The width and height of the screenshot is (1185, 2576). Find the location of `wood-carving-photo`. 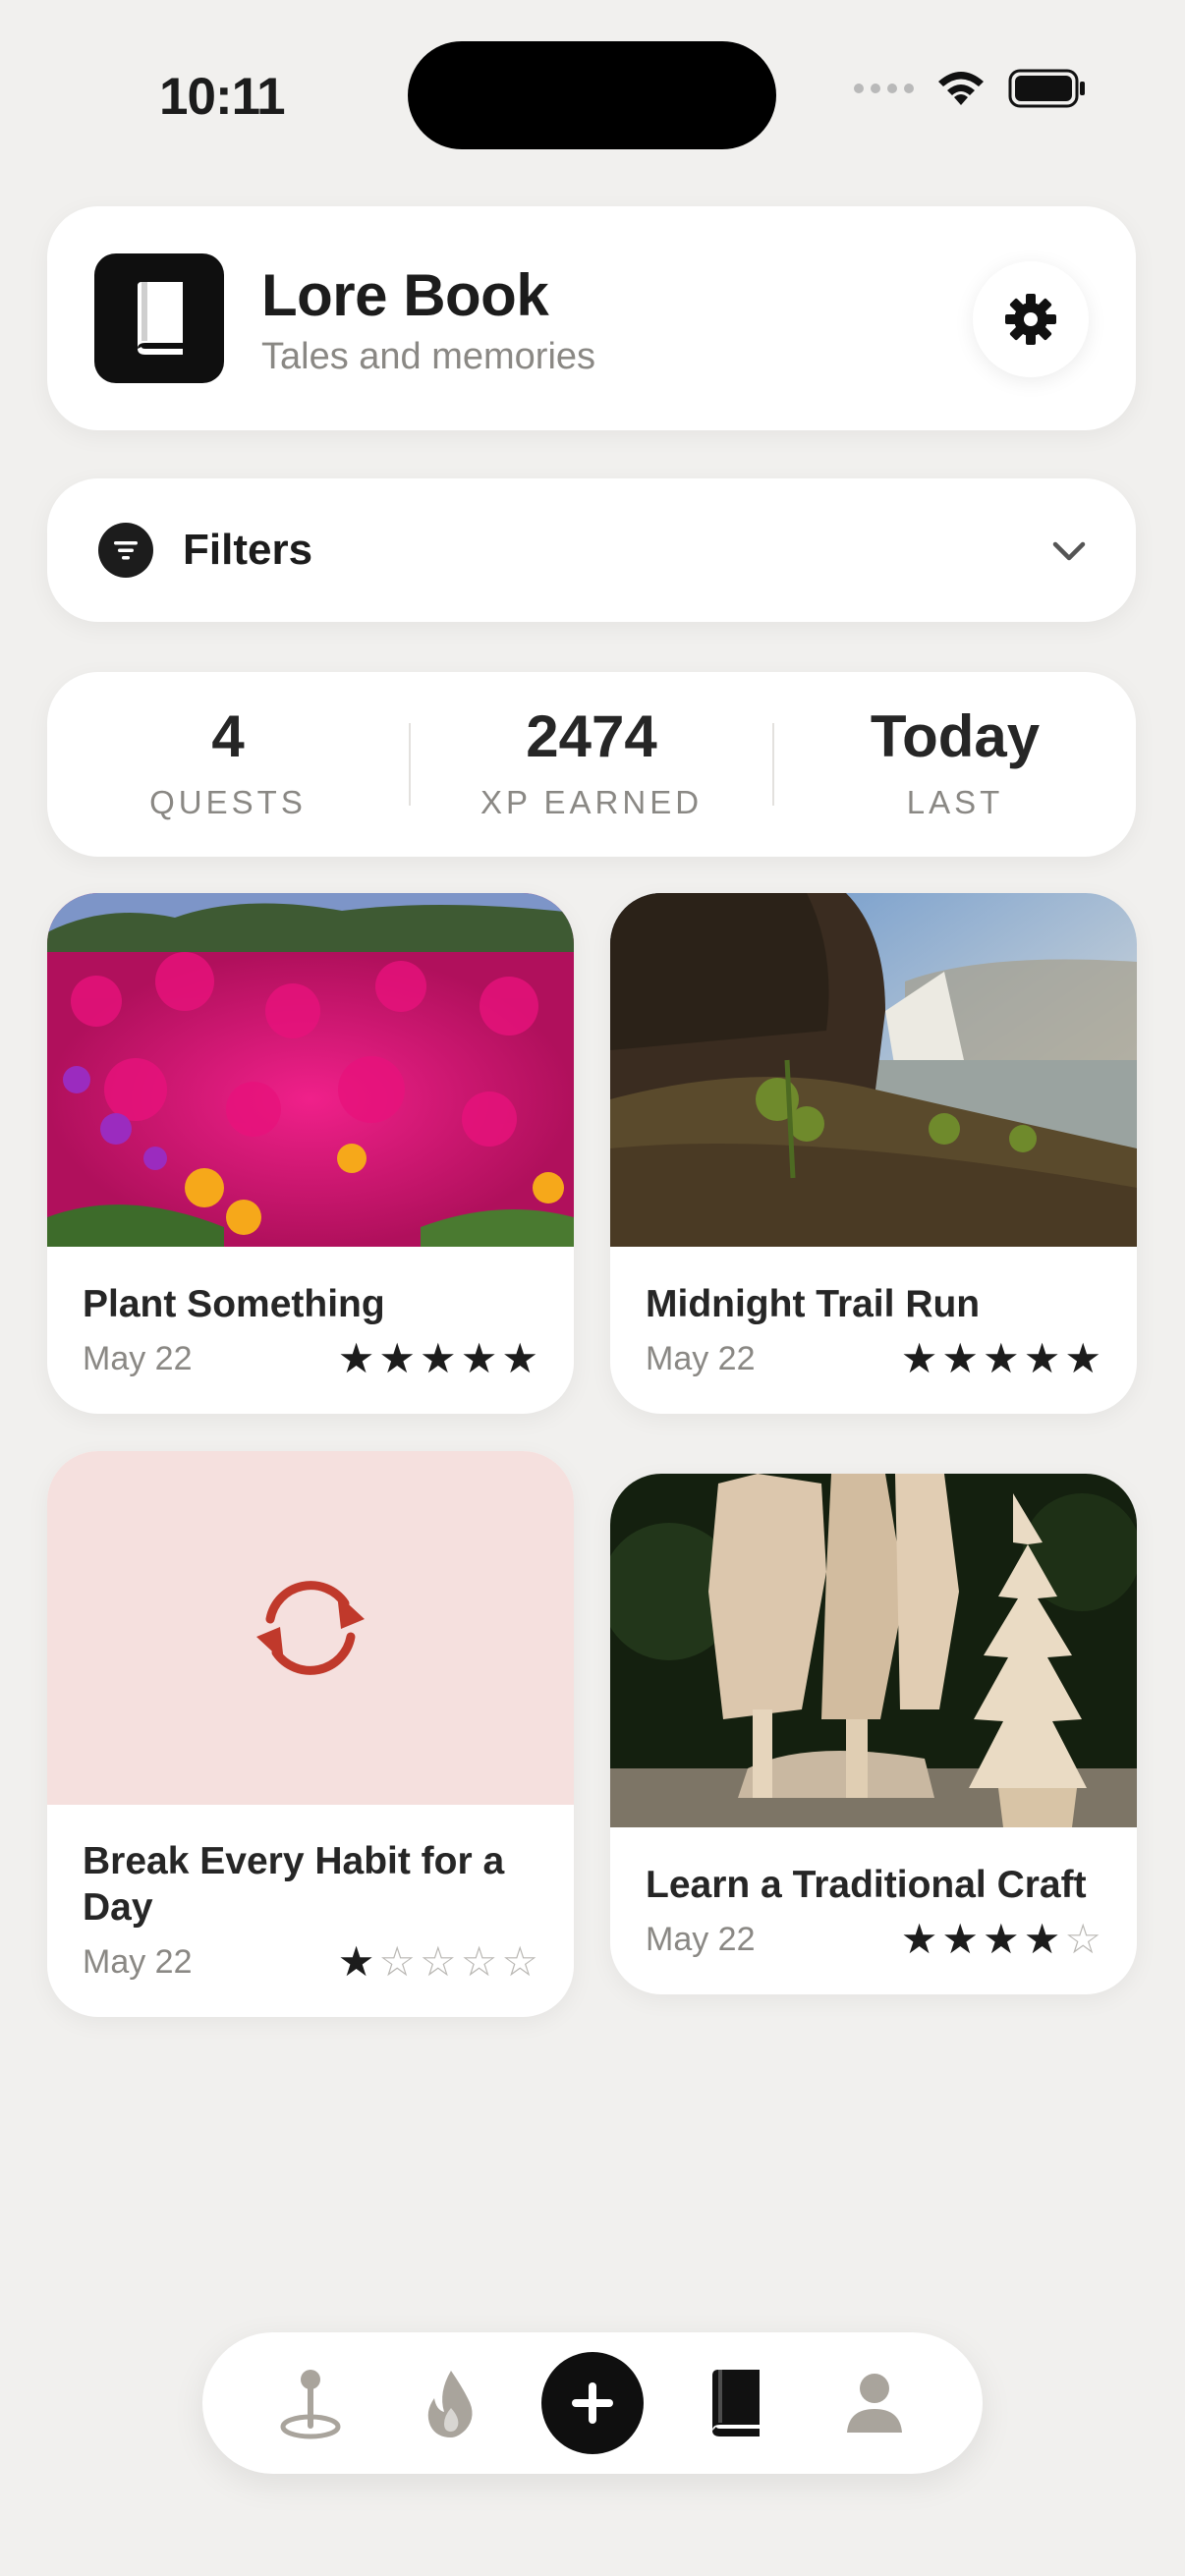

wood-carving-photo is located at coordinates (874, 1650).